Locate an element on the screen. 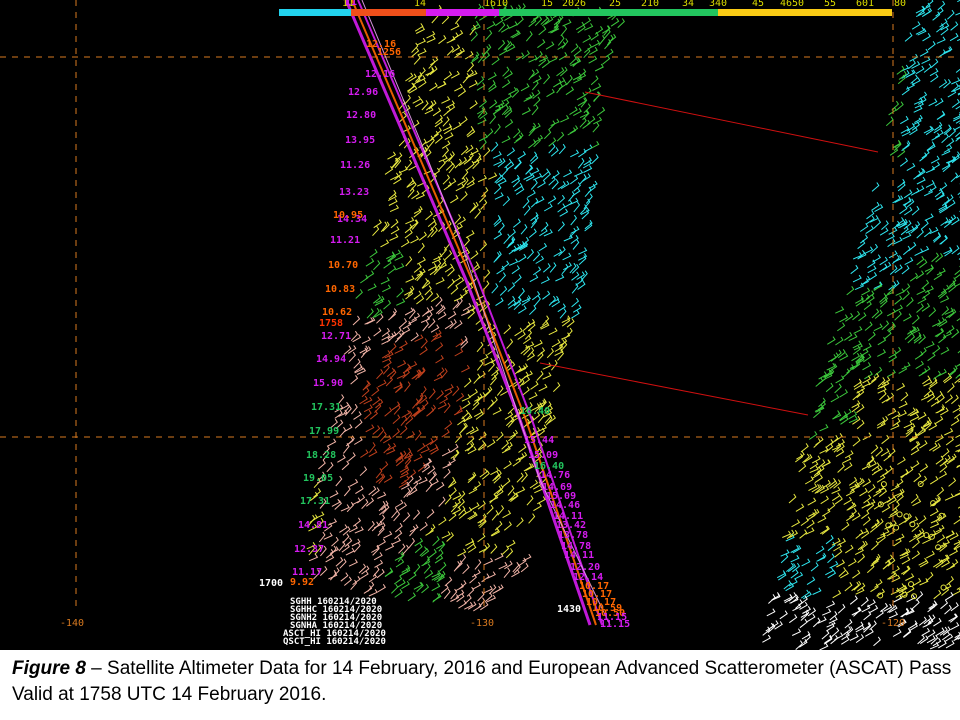  altimeter-value-label: 13.78 is located at coordinates (573, 535).